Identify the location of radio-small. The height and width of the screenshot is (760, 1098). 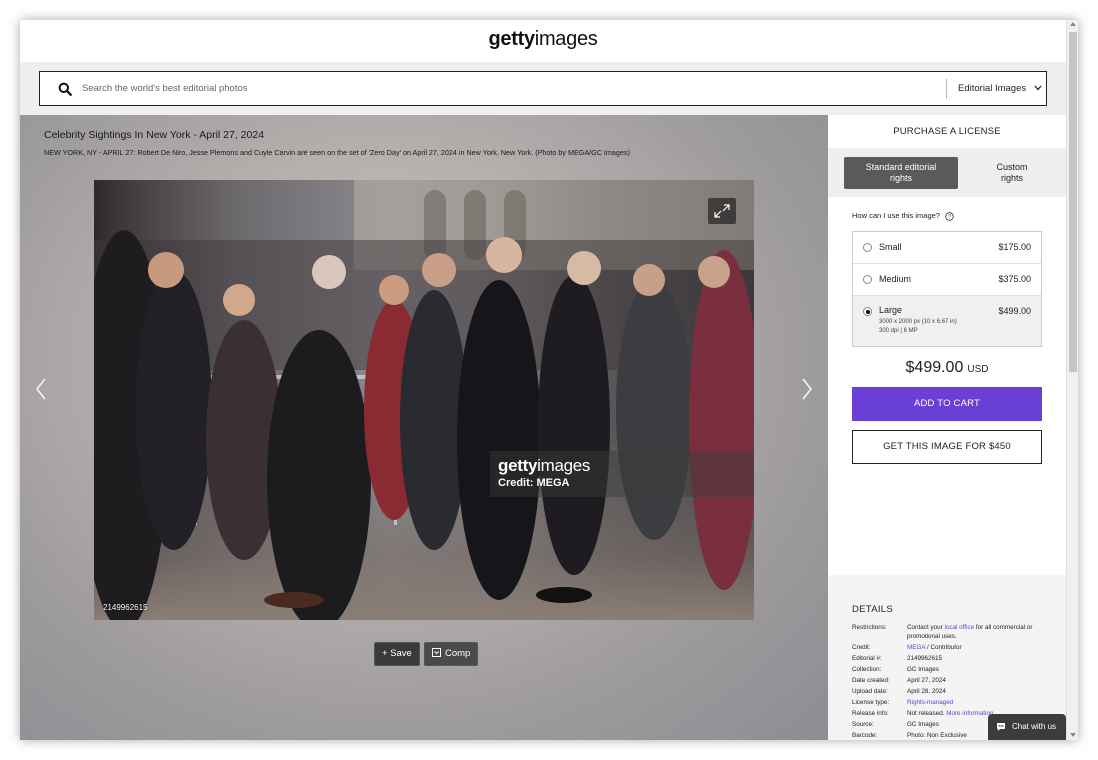
(867, 247).